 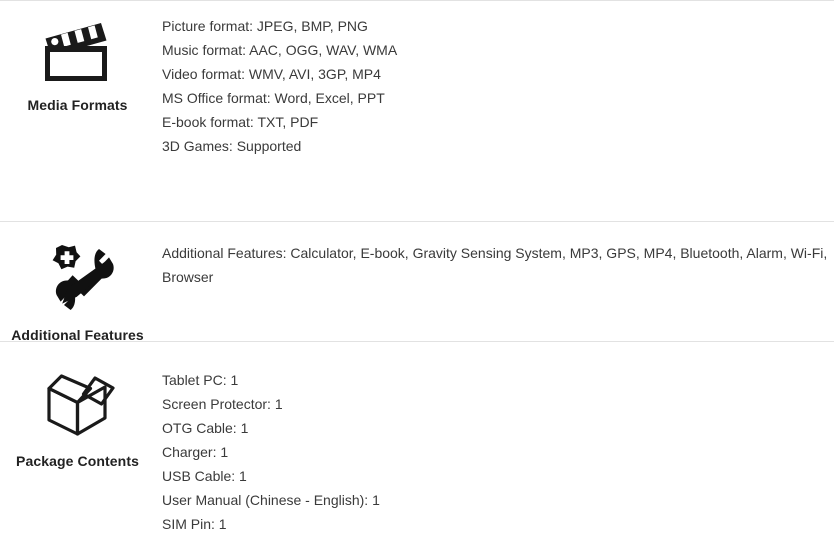 What do you see at coordinates (194, 524) in the screenshot?
I see `spec-line: SIM Pin: 1` at bounding box center [194, 524].